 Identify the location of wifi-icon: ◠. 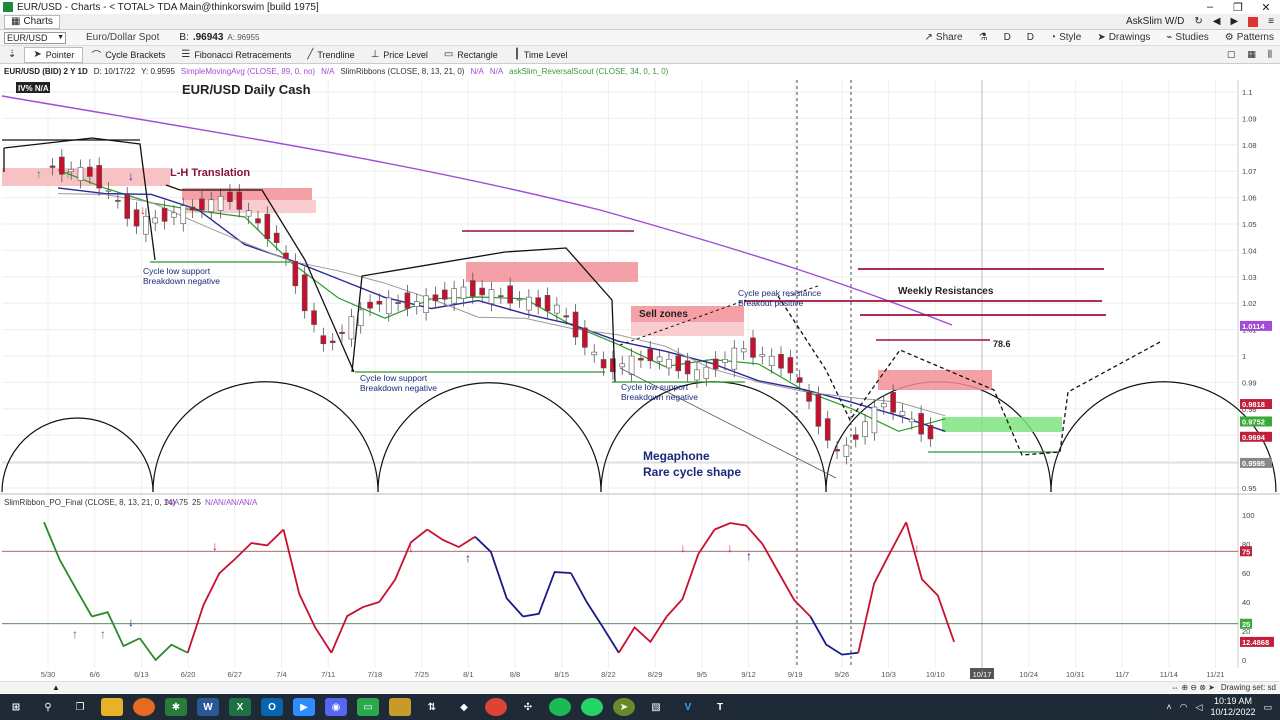
(1184, 707).